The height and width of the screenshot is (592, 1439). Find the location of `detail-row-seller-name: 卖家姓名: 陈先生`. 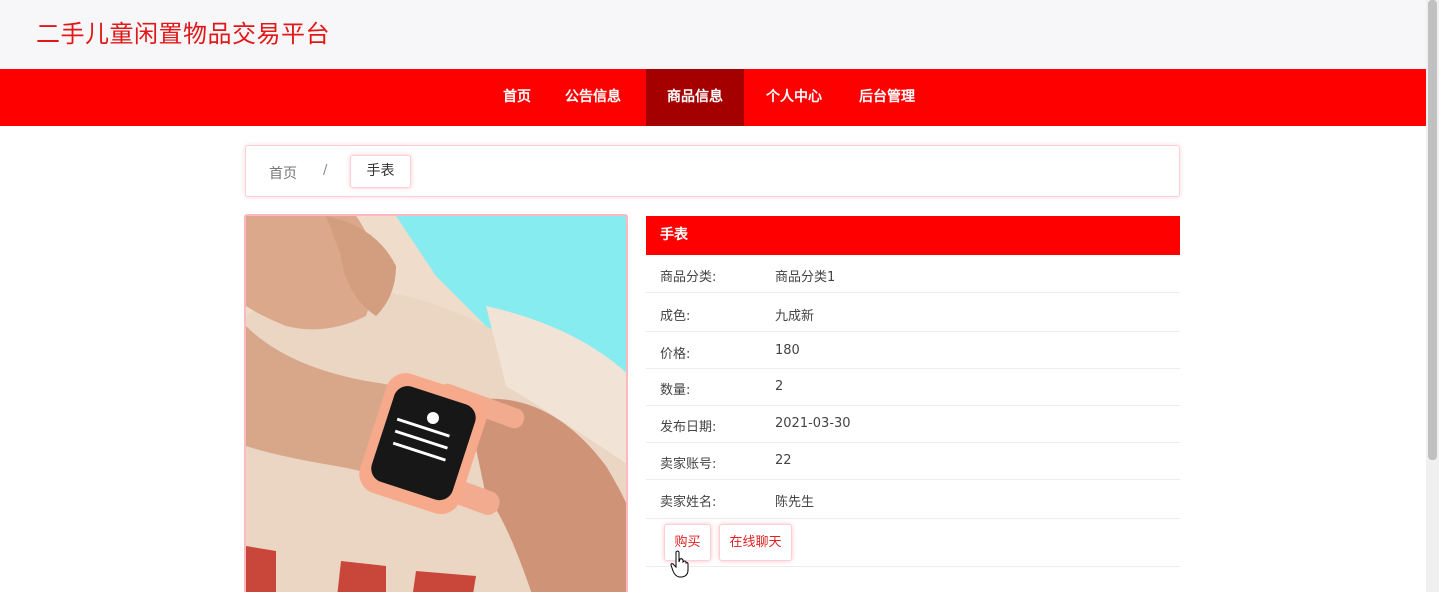

detail-row-seller-name: 卖家姓名: 陈先生 is located at coordinates (913, 499).